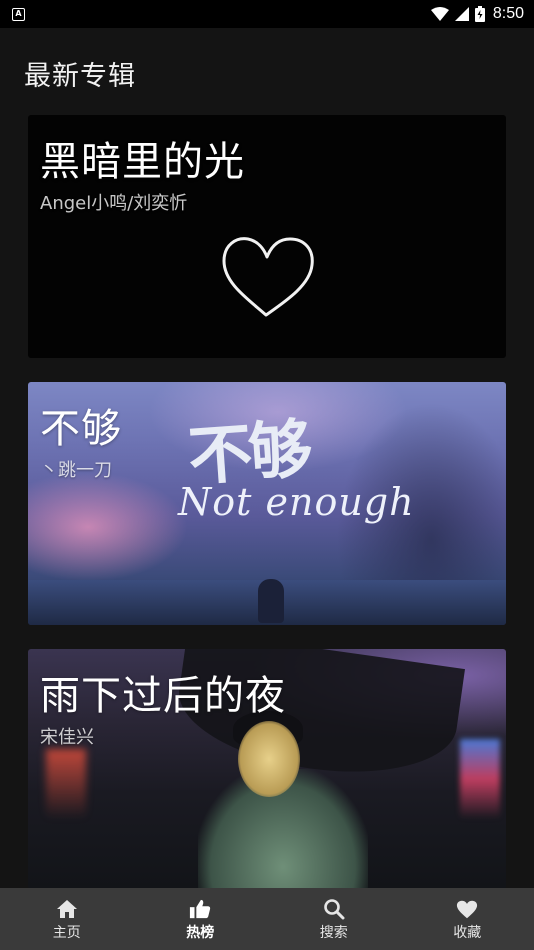  What do you see at coordinates (296, 502) in the screenshot?
I see `cover-script-text: Not enough` at bounding box center [296, 502].